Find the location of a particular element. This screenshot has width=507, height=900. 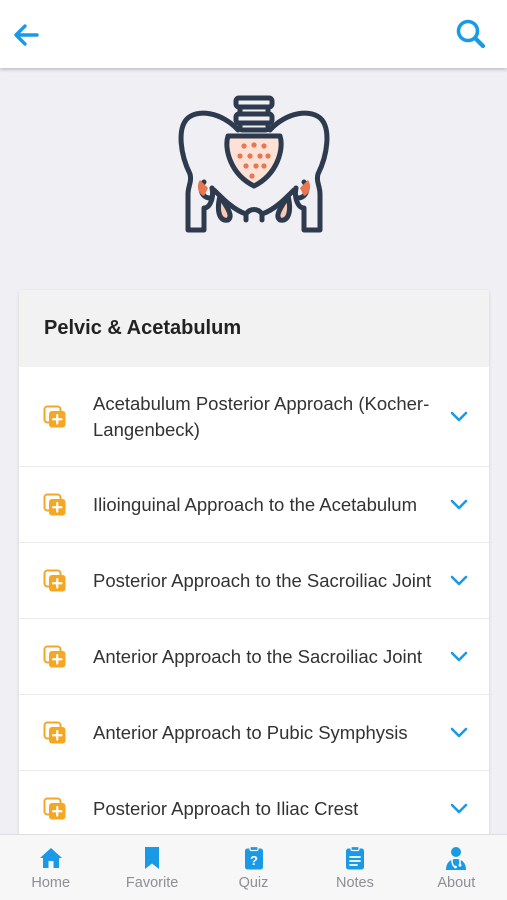

nav-quiz: ? Quiz is located at coordinates (253, 867).